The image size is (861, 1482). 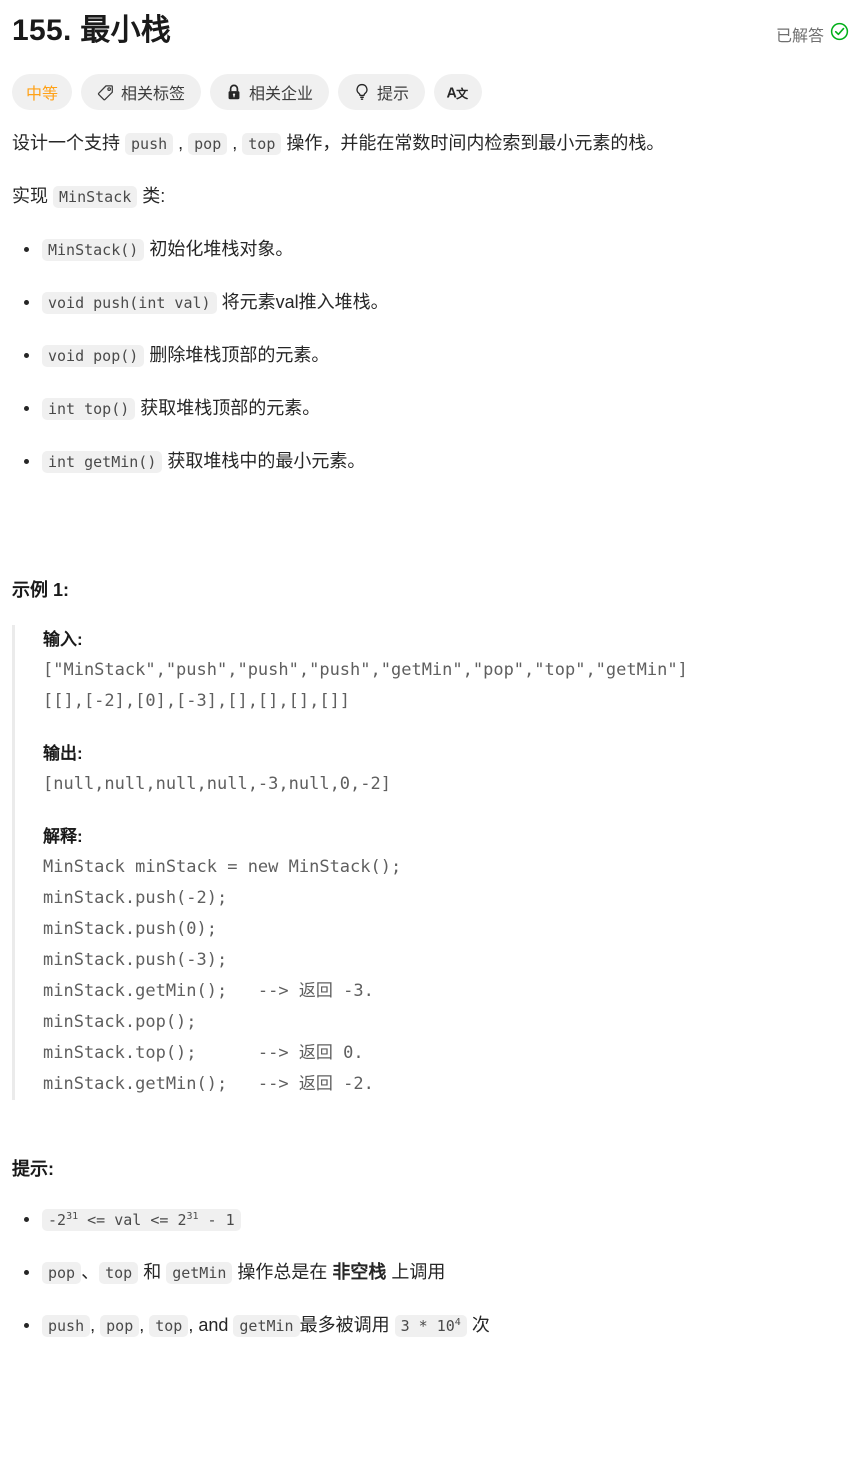 I want to click on constraint-text: 操作总是在, so click(x=282, y=1272).